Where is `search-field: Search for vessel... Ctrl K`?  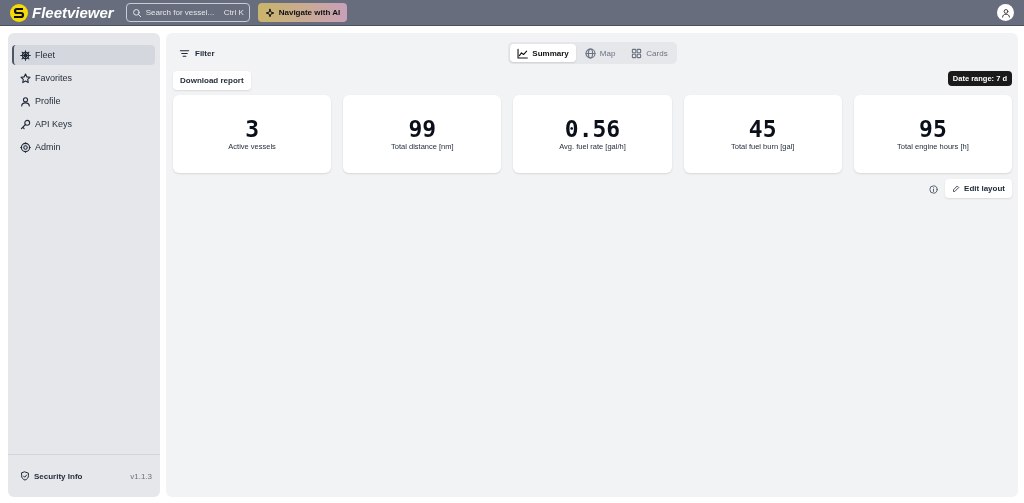
search-field: Search for vessel... Ctrl K is located at coordinates (187, 12).